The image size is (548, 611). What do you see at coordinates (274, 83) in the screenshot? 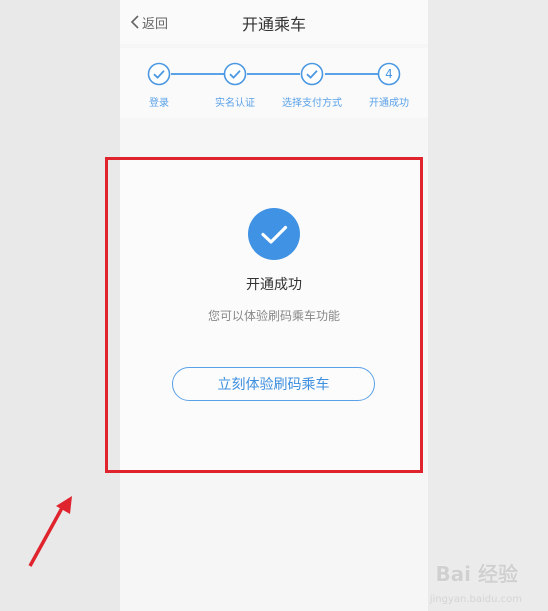
I see `progress-steps: 4 登录 实名认证 选择支付方式 开通成功` at bounding box center [274, 83].